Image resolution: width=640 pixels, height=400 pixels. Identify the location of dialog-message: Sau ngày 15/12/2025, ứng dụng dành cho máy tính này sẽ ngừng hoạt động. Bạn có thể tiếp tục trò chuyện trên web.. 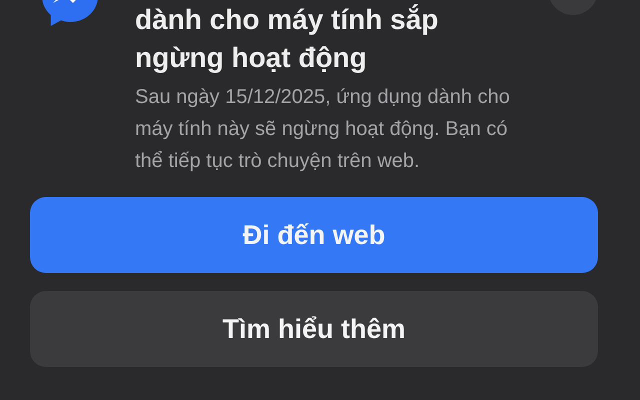
(322, 129).